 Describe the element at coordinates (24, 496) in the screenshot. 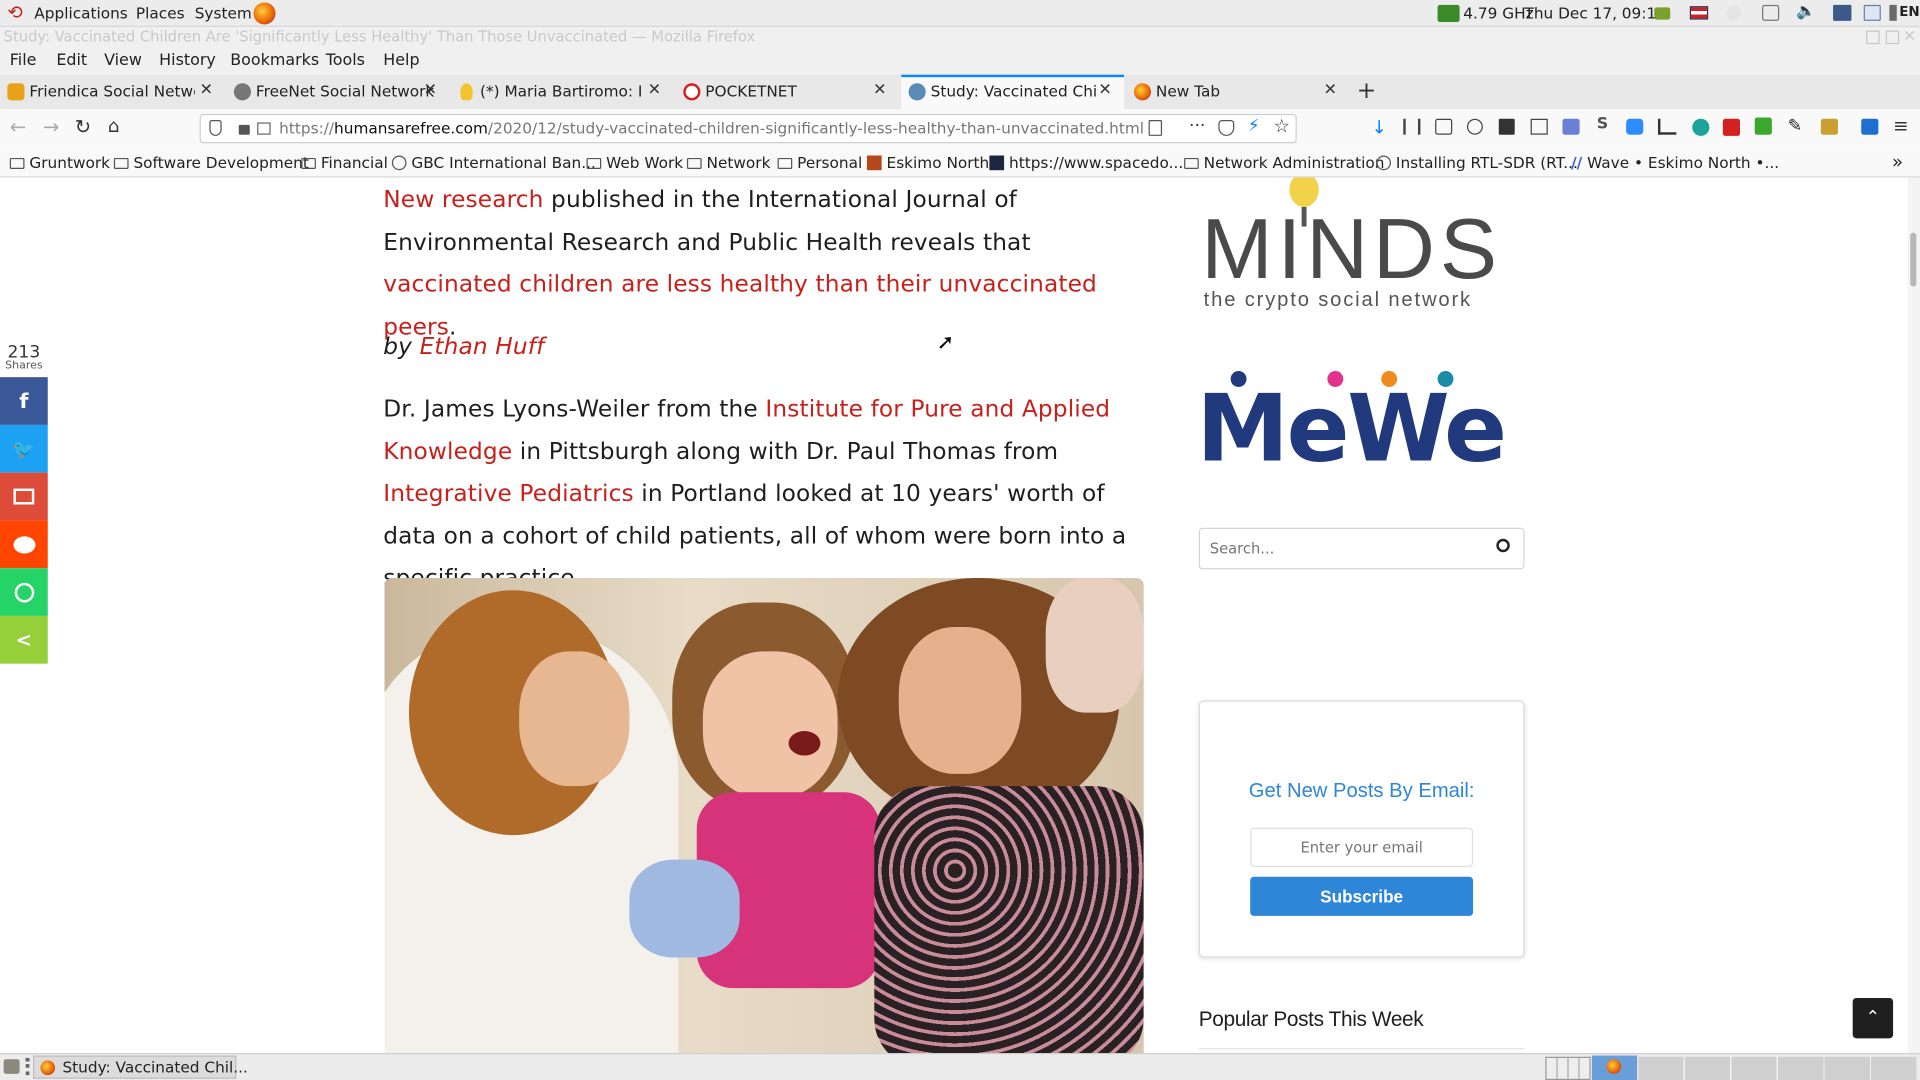

I see `email-share-button` at that location.